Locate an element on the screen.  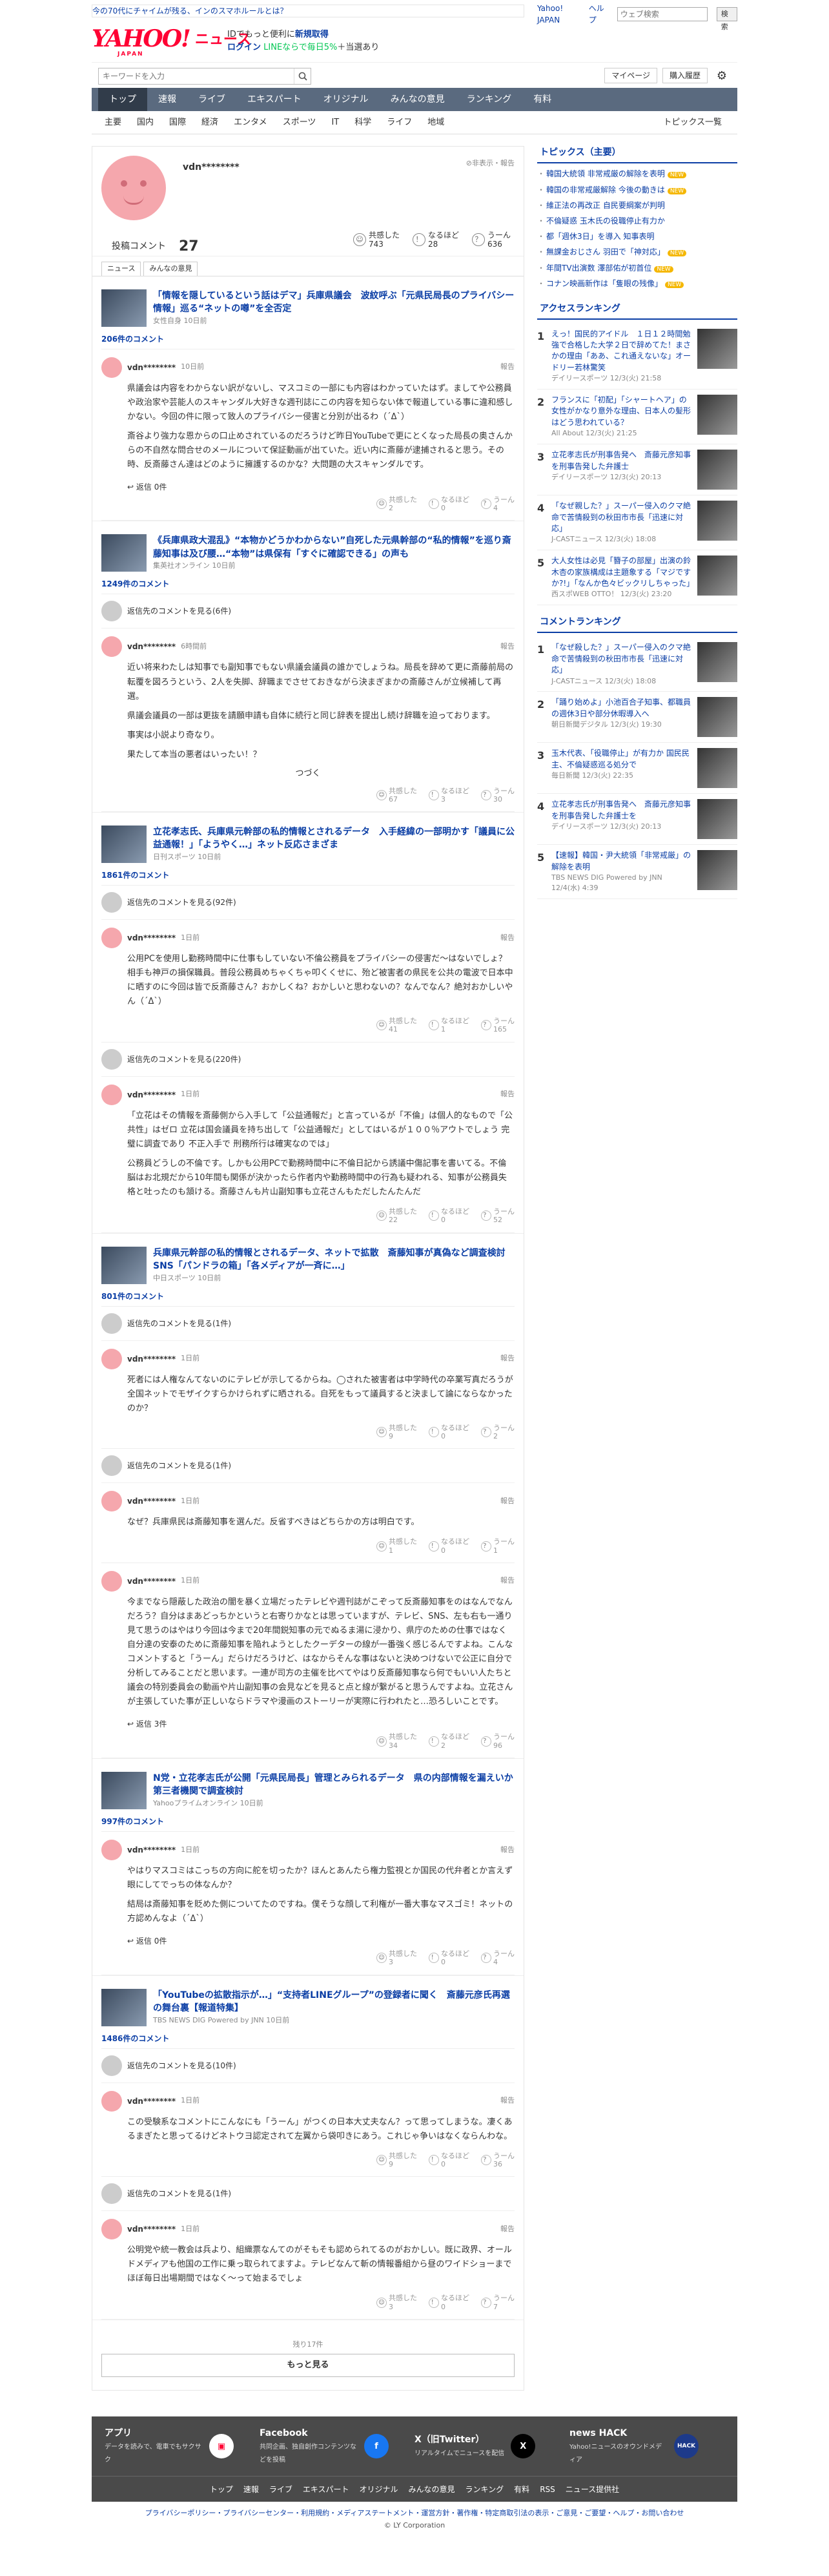
topic-item: 韓国の非常戒厳解除 今後の動きはNEW is located at coordinates (637, 190).